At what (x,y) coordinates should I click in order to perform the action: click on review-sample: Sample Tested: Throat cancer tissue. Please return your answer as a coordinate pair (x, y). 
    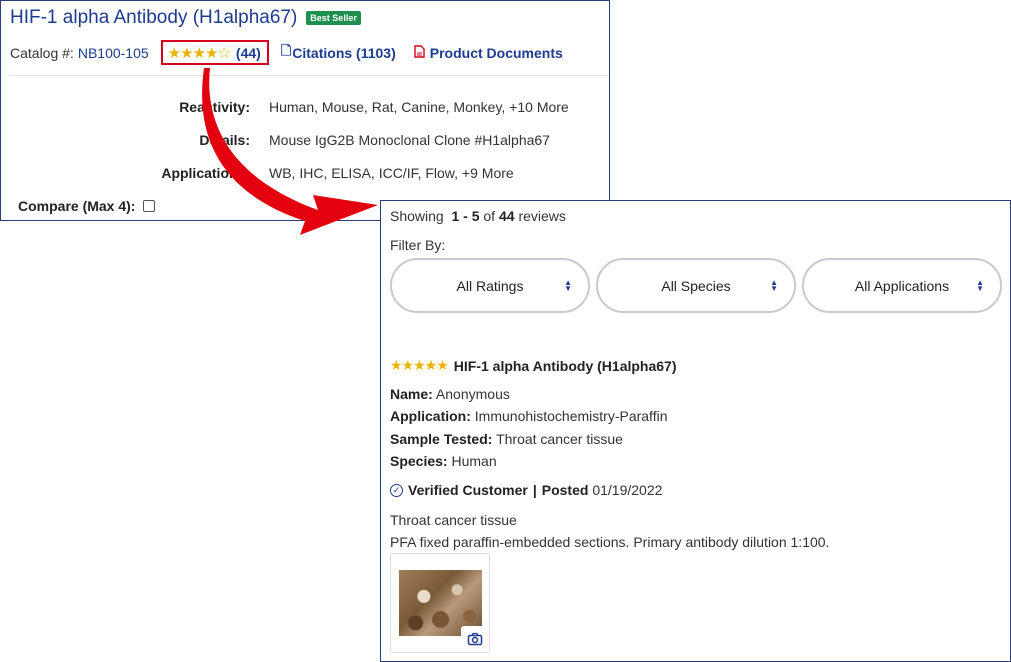
    Looking at the image, I should click on (506, 439).